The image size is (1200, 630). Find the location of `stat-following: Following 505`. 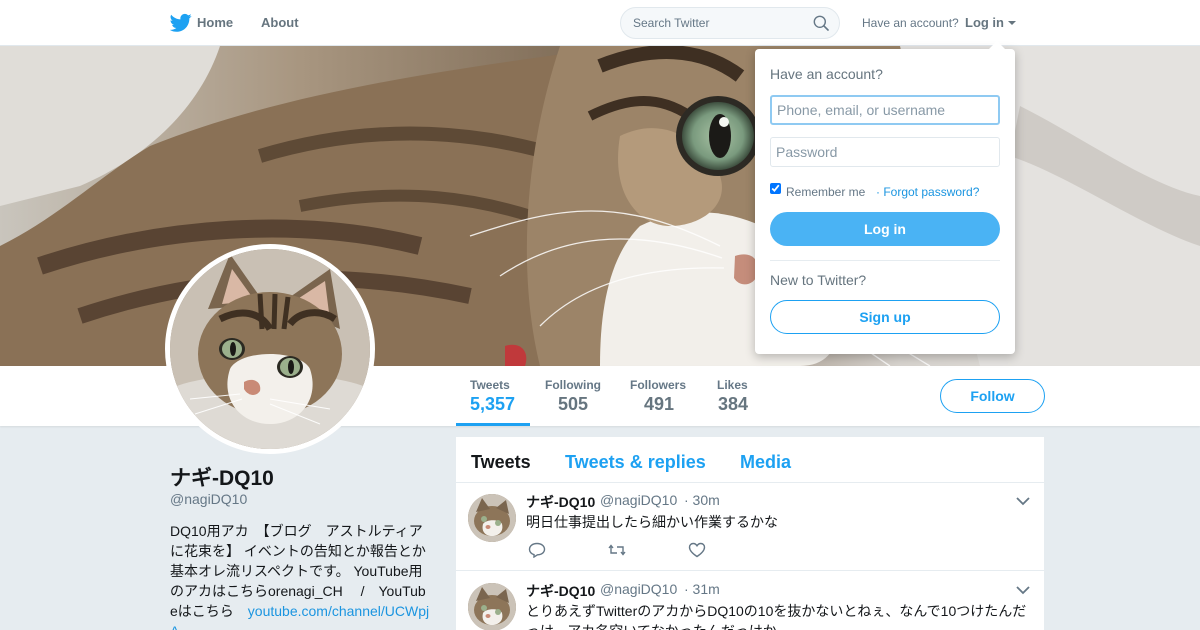

stat-following: Following 505 is located at coordinates (573, 396).